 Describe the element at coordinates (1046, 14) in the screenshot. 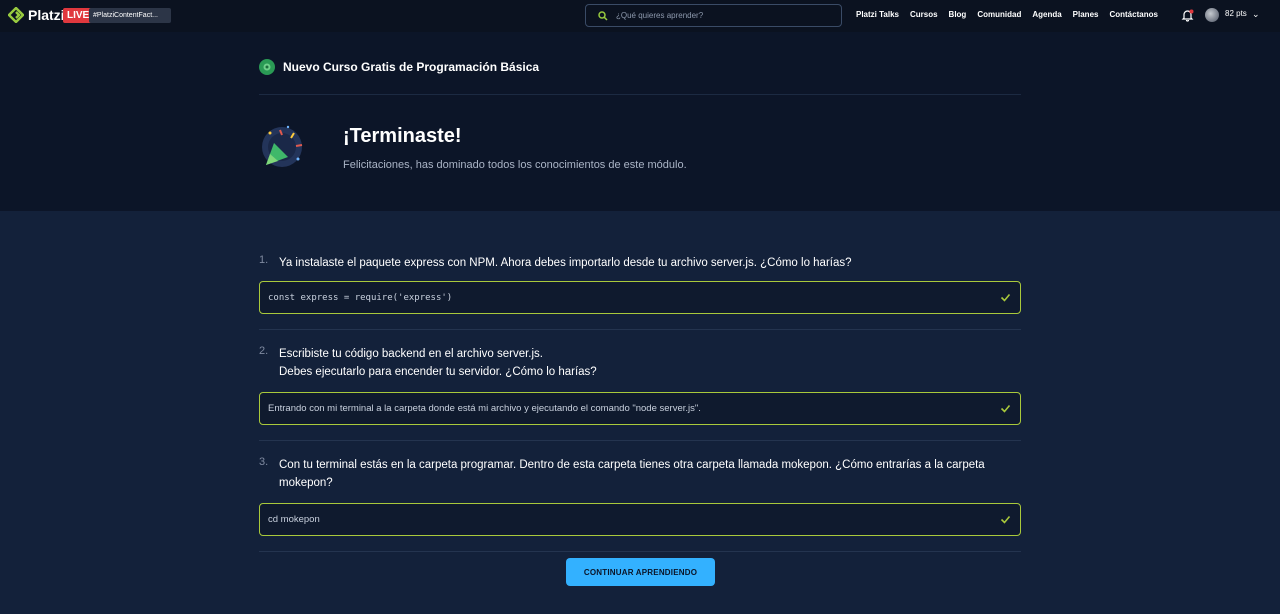

I see `nav-agenda: Agenda` at that location.